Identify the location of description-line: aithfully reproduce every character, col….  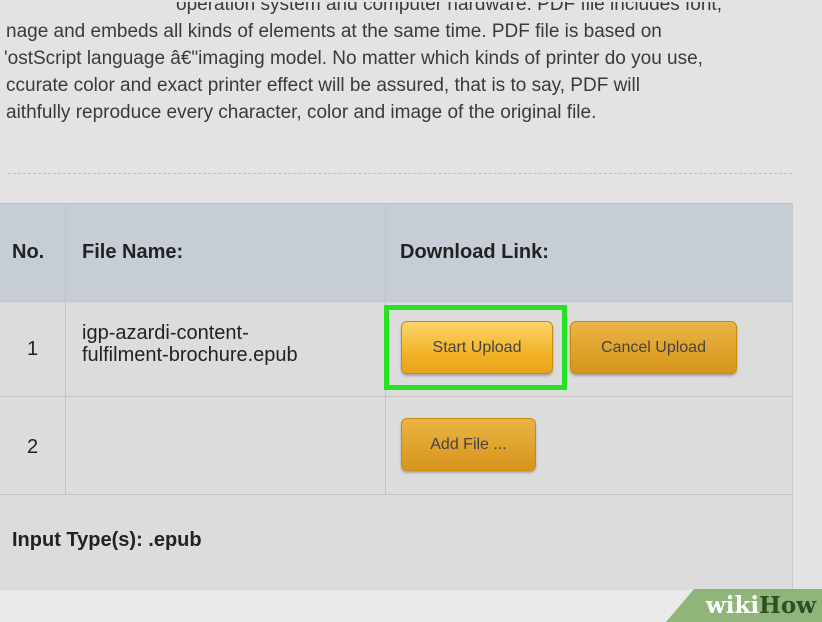
(301, 112).